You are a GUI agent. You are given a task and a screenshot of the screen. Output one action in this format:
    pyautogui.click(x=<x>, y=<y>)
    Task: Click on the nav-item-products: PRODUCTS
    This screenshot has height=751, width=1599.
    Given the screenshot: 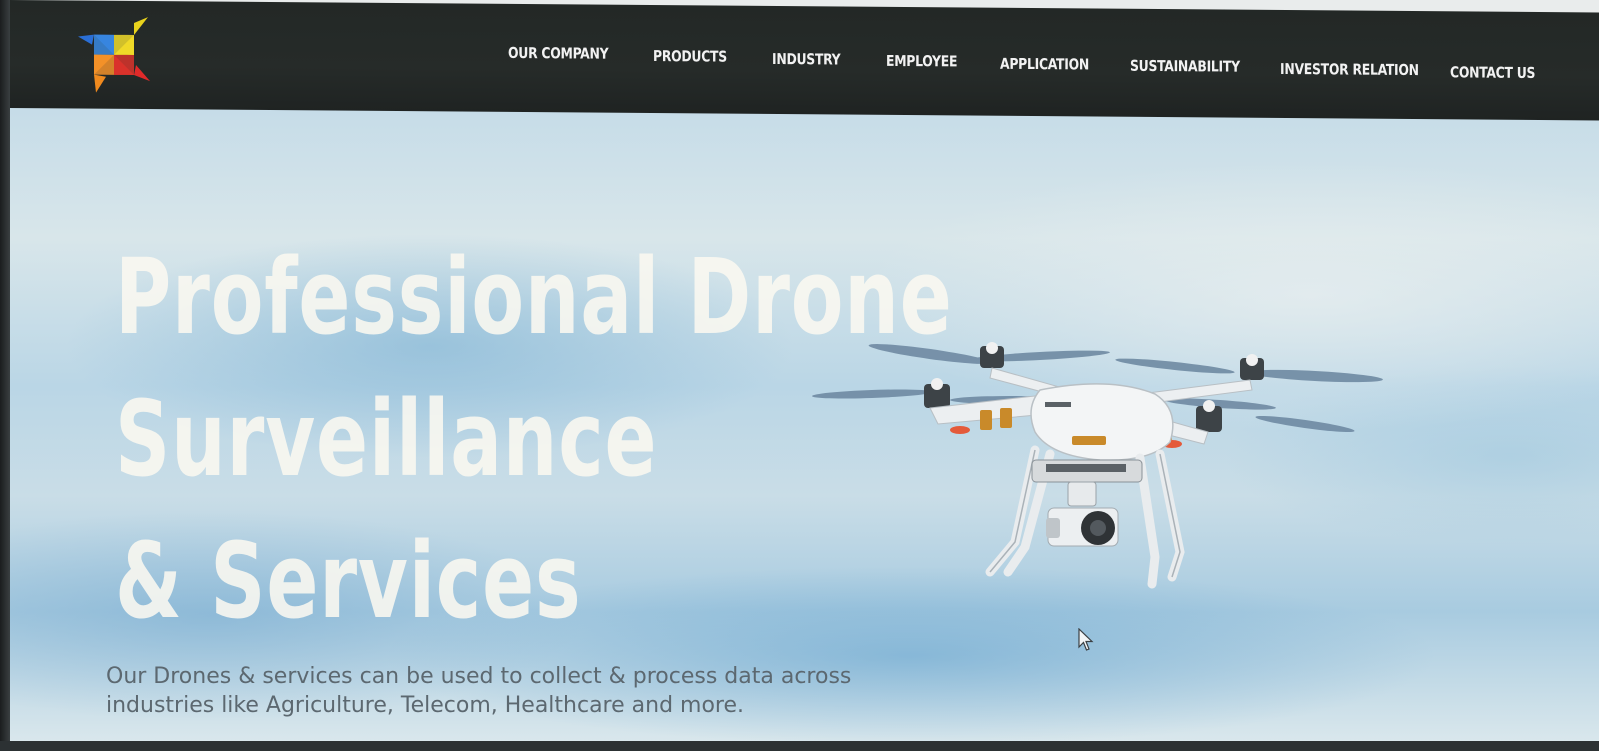 What is the action you would take?
    pyautogui.click(x=690, y=56)
    